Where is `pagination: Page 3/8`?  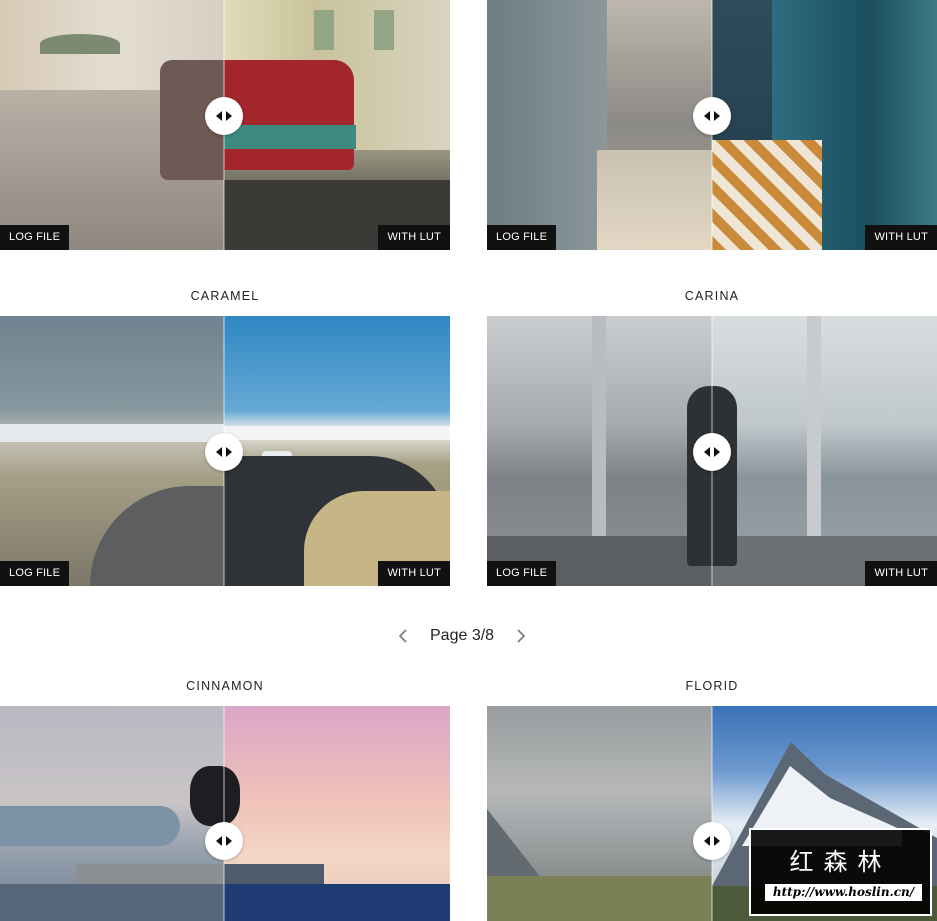 pagination: Page 3/8 is located at coordinates (462, 636).